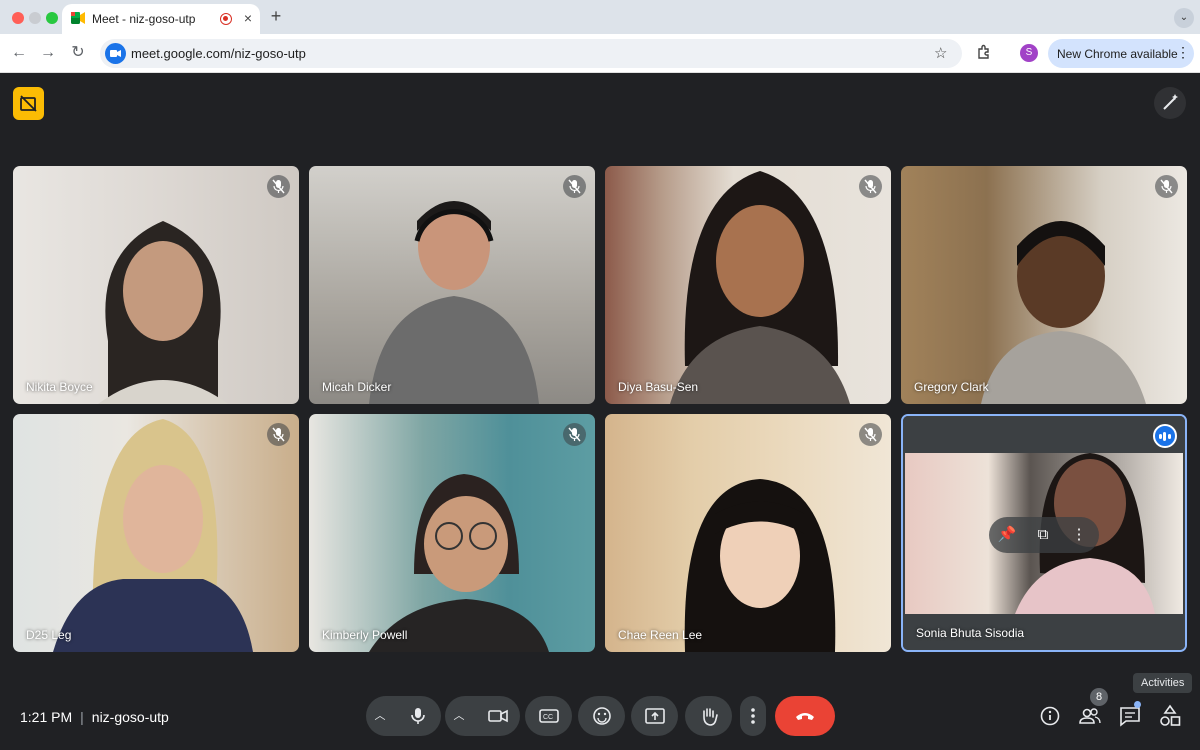  What do you see at coordinates (531, 53) in the screenshot?
I see `address-bar: meet.google.com/niz-goso-utp ☆` at bounding box center [531, 53].